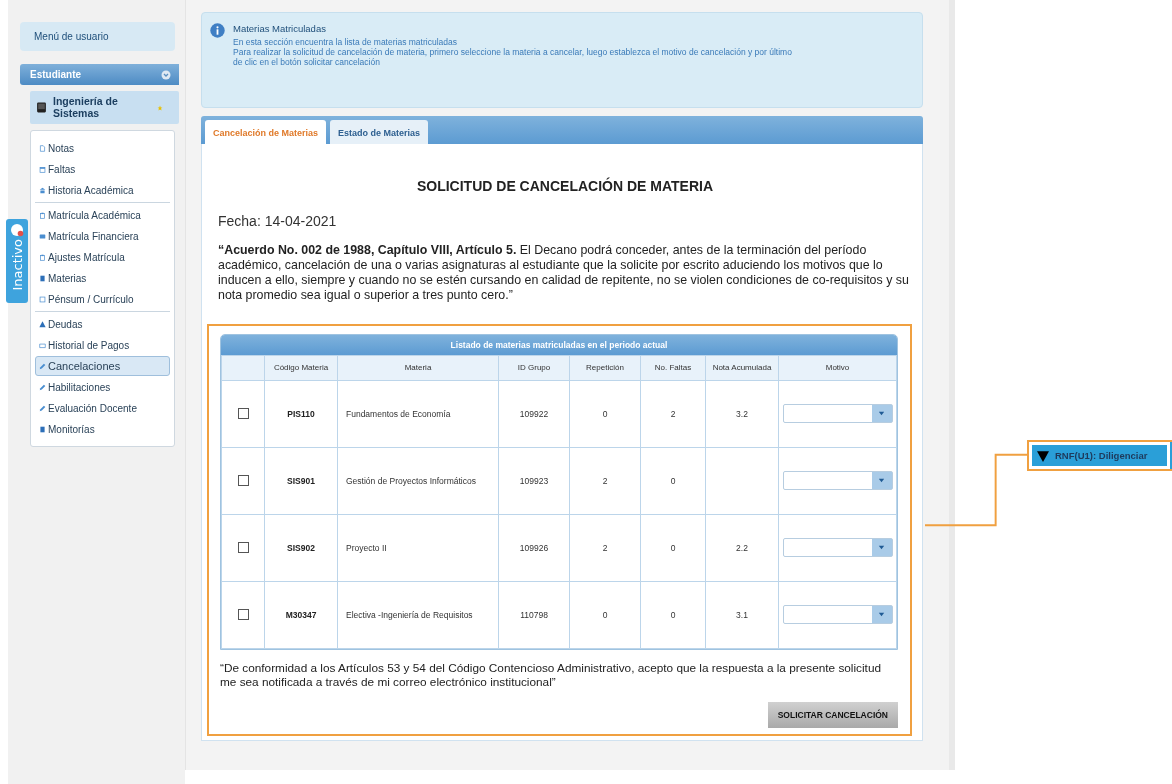  I want to click on tab: Estado de Materias, so click(379, 132).